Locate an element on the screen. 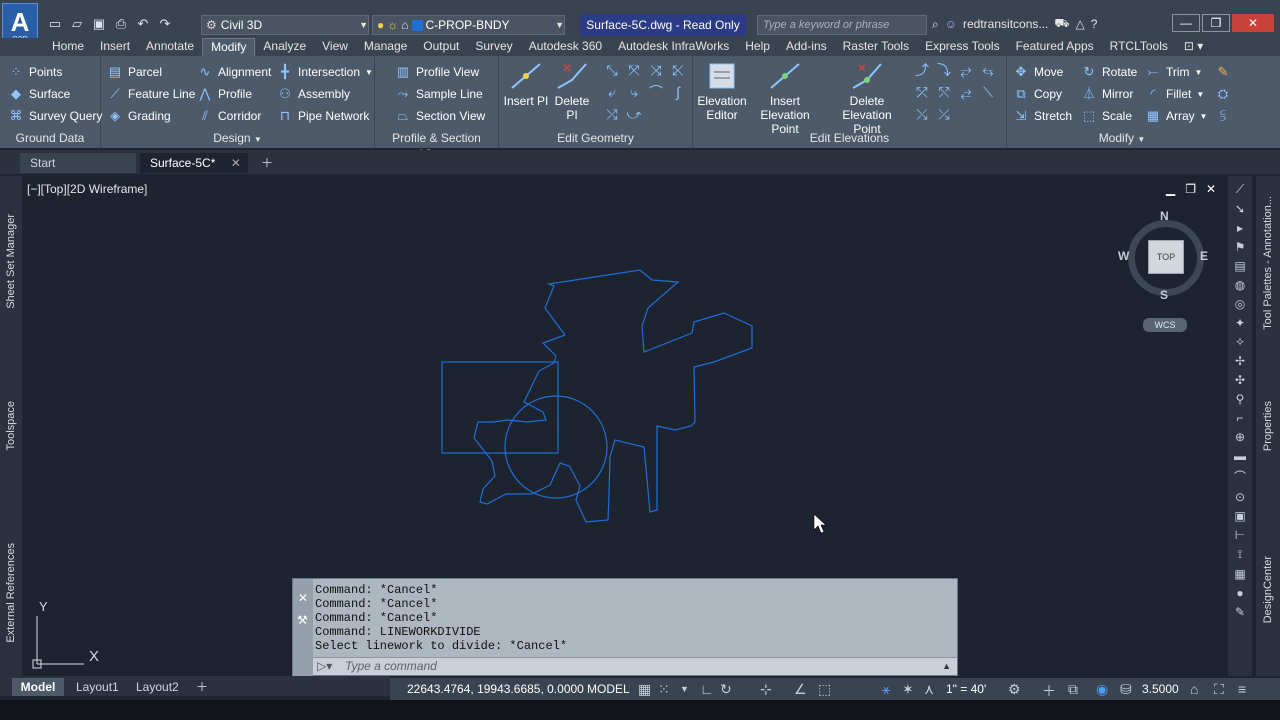 The image size is (1280, 720). user-icon: ☺ is located at coordinates (951, 24).